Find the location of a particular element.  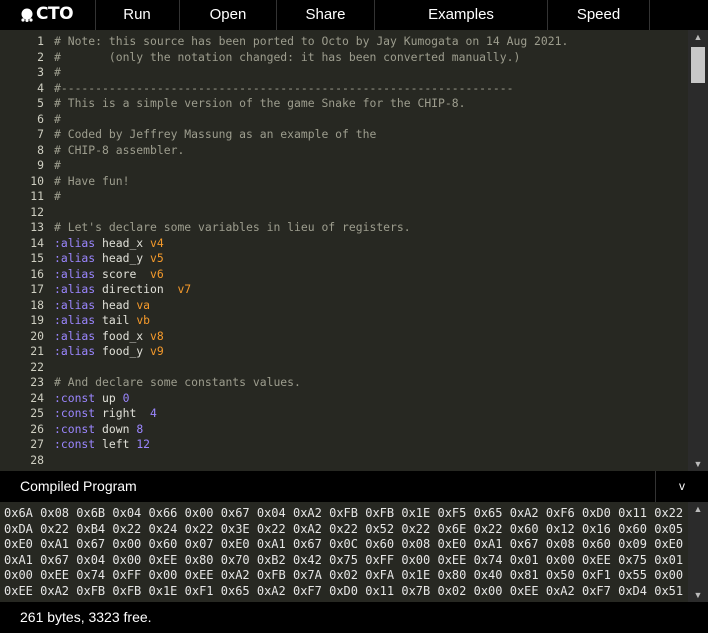

code-token: # Have fun! is located at coordinates (92, 180).